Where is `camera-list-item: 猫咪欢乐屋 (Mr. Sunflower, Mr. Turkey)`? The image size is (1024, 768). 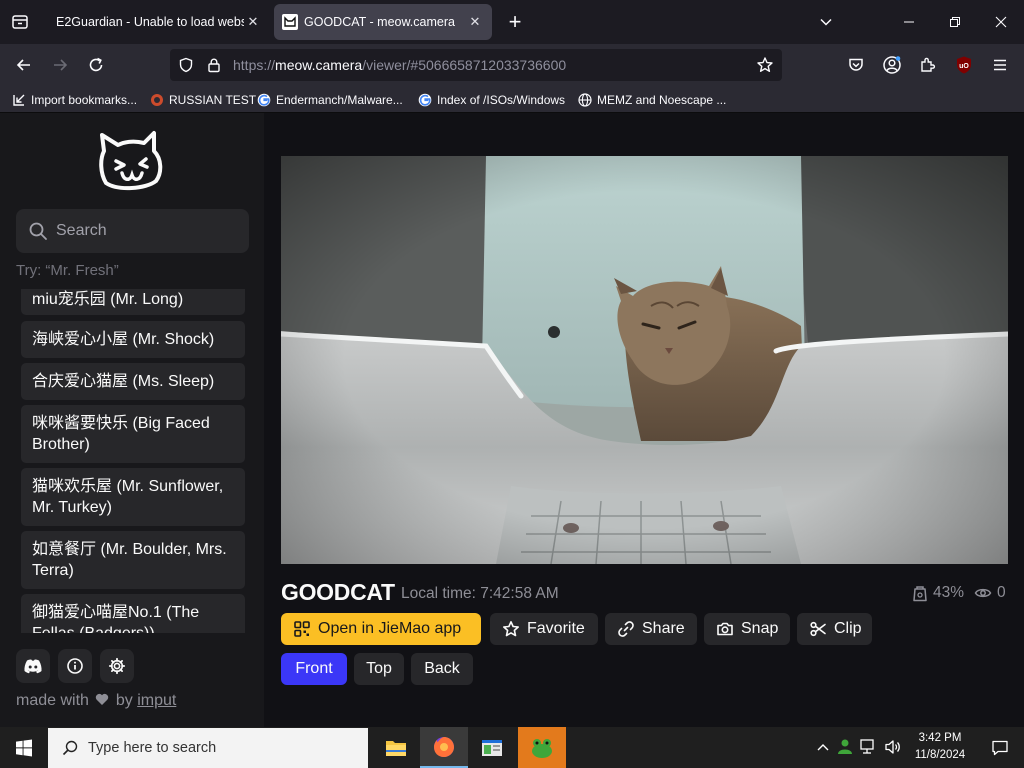 camera-list-item: 猫咪欢乐屋 (Mr. Sunflower, Mr. Turkey) is located at coordinates (133, 497).